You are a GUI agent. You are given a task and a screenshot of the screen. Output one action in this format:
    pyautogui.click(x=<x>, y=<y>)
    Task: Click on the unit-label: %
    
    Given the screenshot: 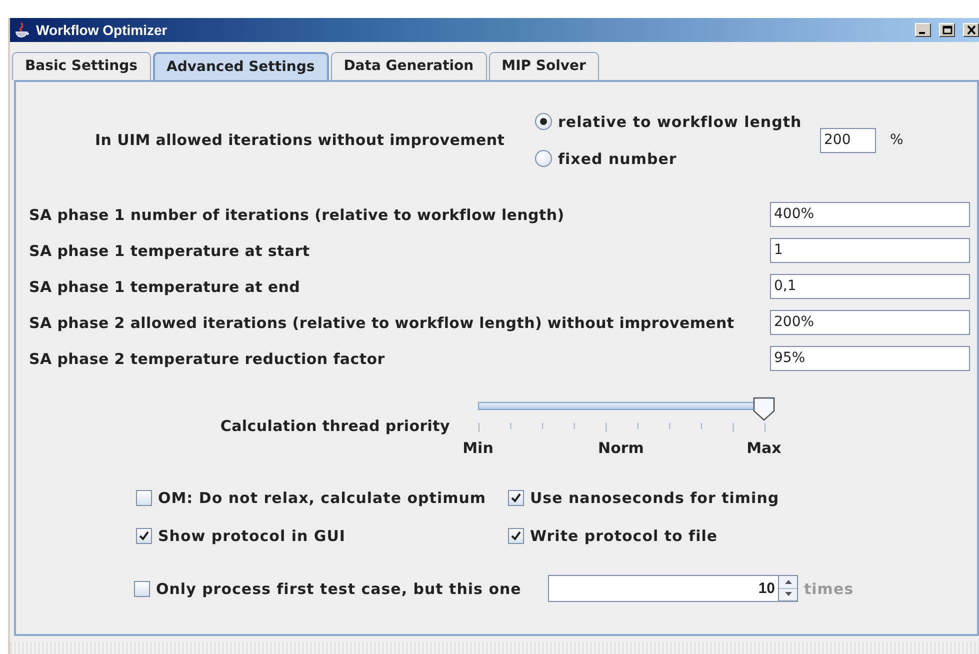 What is the action you would take?
    pyautogui.click(x=897, y=140)
    